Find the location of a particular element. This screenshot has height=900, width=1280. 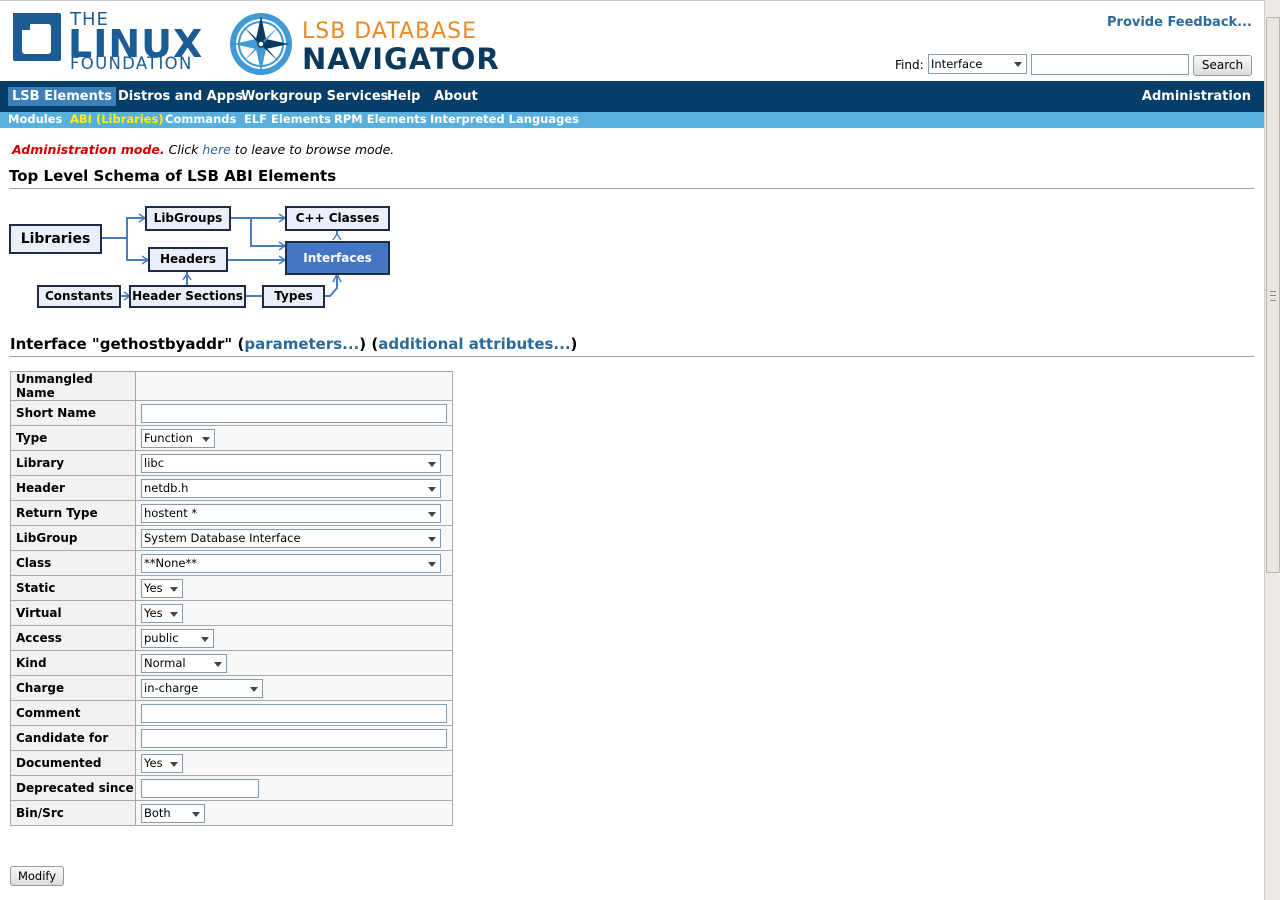

charge-select: in-charge is located at coordinates (202, 688).